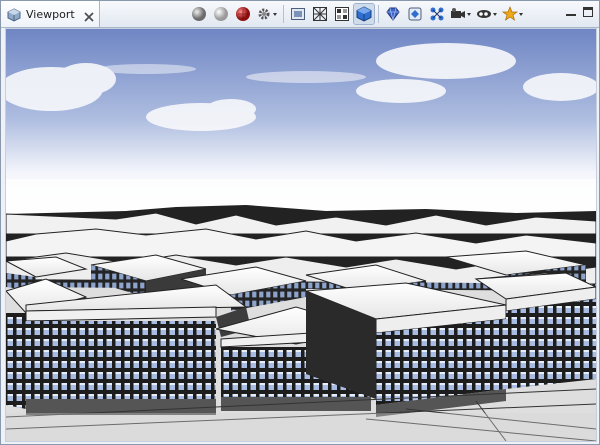 The width and height of the screenshot is (600, 445). Describe the element at coordinates (199, 14) in the screenshot. I see `sphere-gray-icon` at that location.